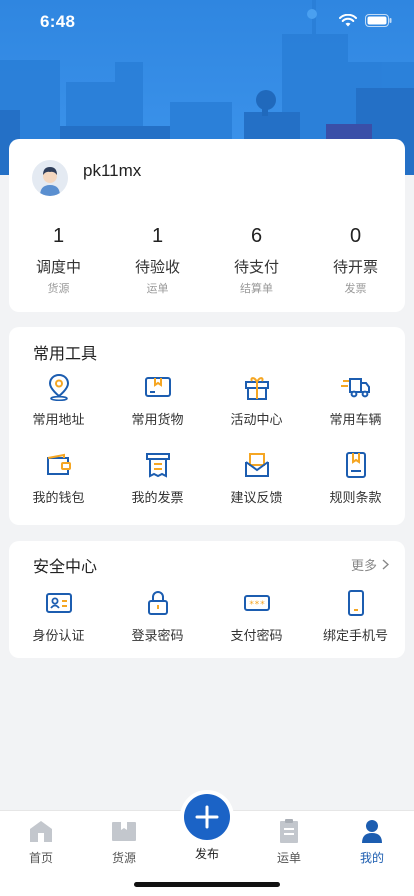 This screenshot has width=414, height=896. What do you see at coordinates (58, 410) in the screenshot?
I see `tool-address: 常用地址` at bounding box center [58, 410].